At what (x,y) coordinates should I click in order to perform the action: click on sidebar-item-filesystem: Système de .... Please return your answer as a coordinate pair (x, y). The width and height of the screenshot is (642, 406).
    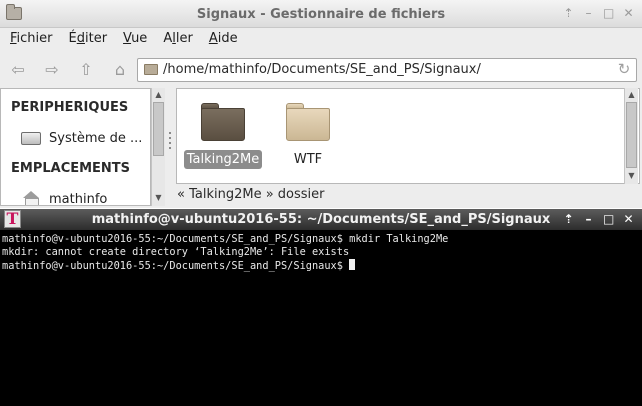
    Looking at the image, I should click on (81, 138).